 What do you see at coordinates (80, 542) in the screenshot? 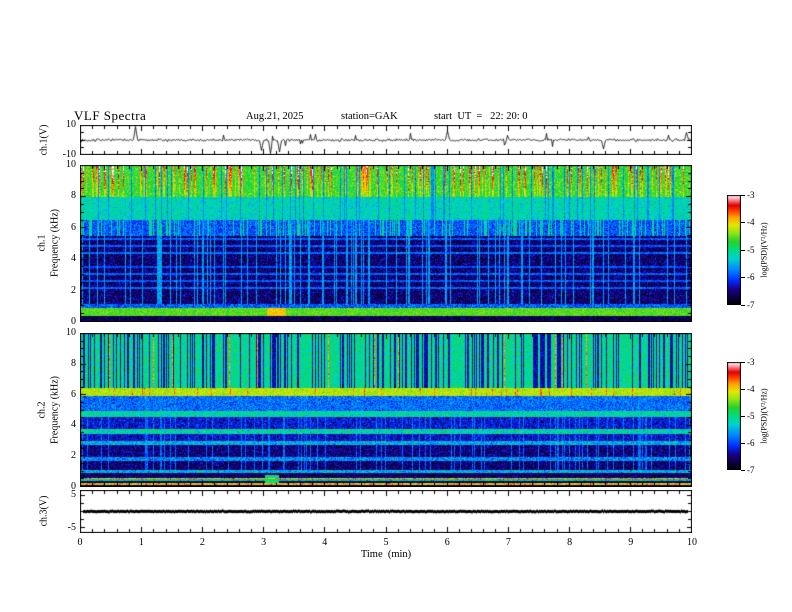
I see `x-tick-label: 0` at bounding box center [80, 542].